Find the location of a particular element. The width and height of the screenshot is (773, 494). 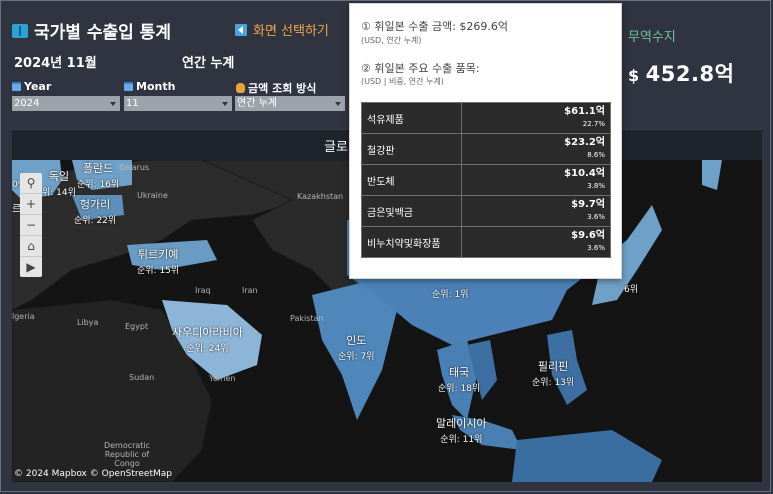

table-row: 반도체 $10.4억 3.8% is located at coordinates (486, 180).